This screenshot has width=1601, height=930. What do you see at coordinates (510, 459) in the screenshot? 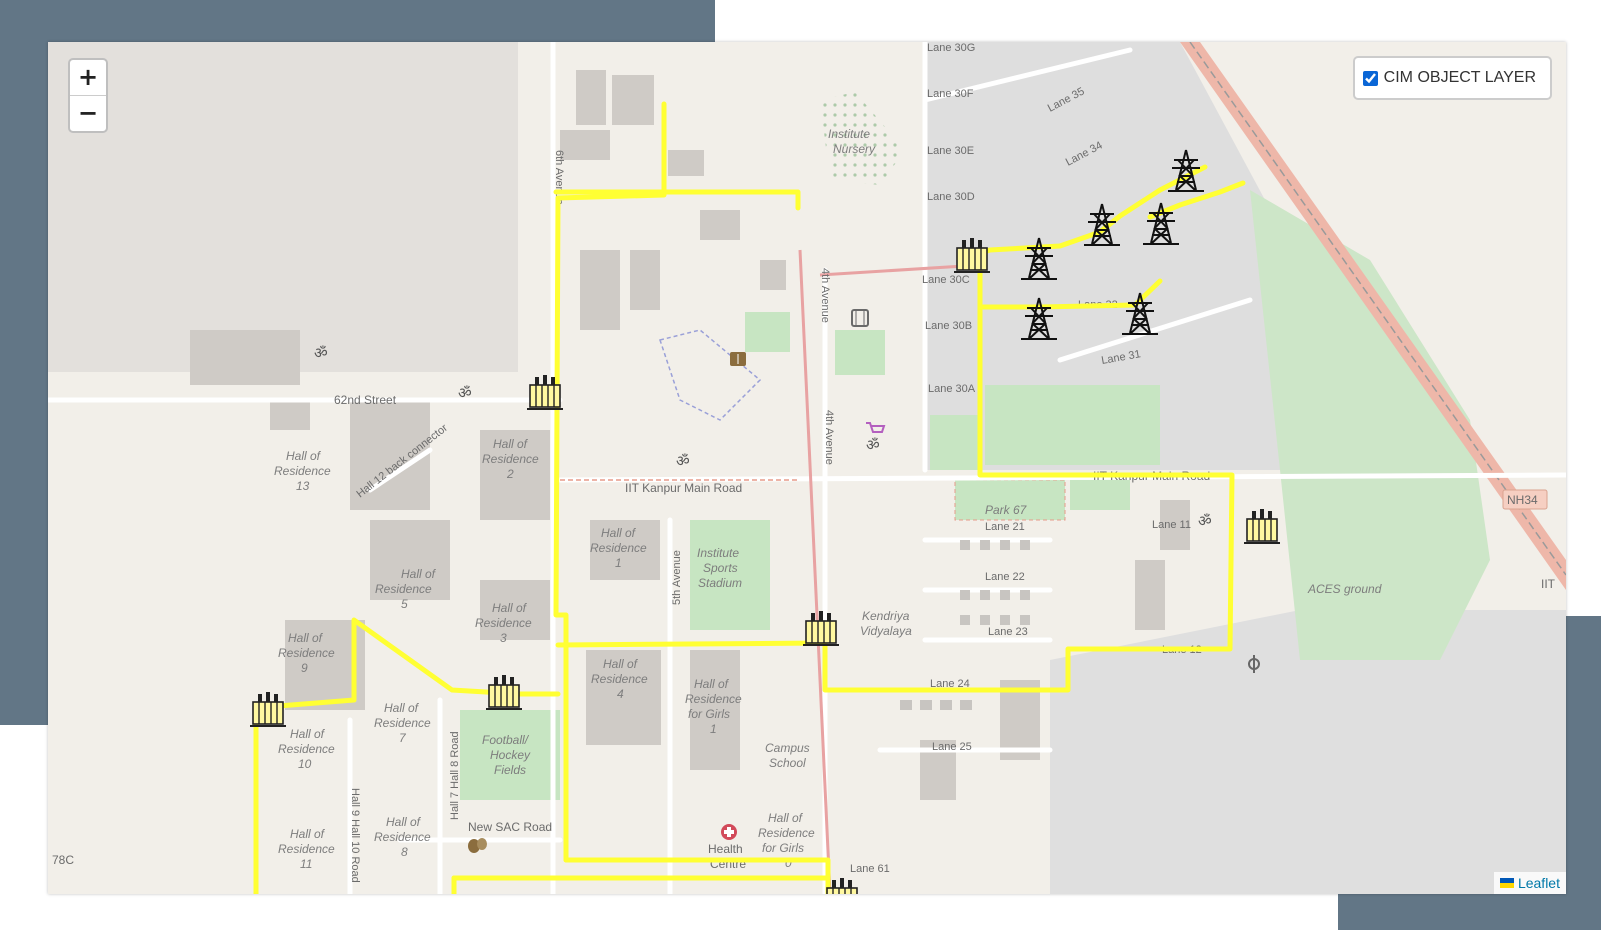
I see `label-hall-2-2: Residence` at bounding box center [510, 459].